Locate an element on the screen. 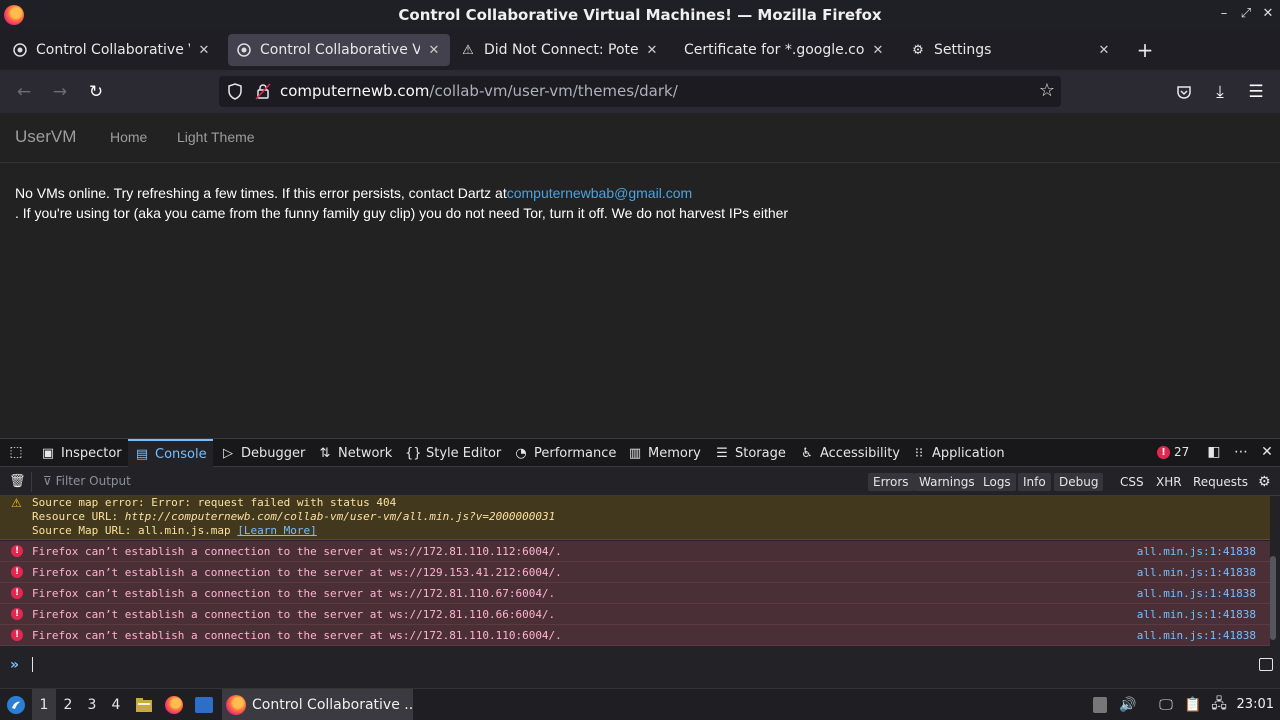 Image resolution: width=1280 pixels, height=720 pixels. minimize-icon: – is located at coordinates (1224, 13).